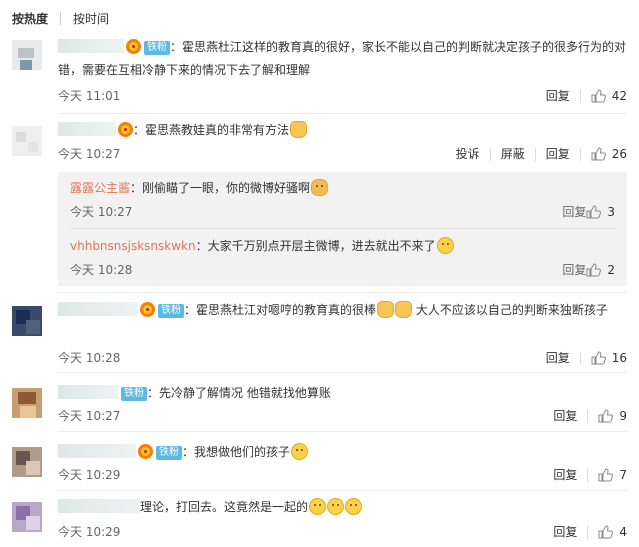  What do you see at coordinates (315, 246) in the screenshot?
I see `reply-text: ：大家千万别点开层主微博，进去就出不来了` at bounding box center [315, 246].